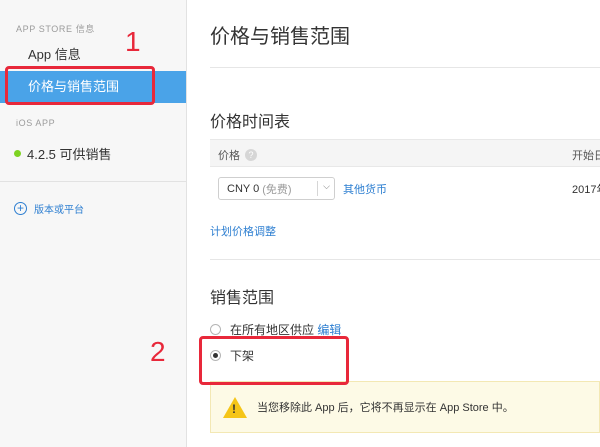 The image size is (600, 447). What do you see at coordinates (586, 156) in the screenshot?
I see `start-date-column-header: 开始日期` at bounding box center [586, 156].